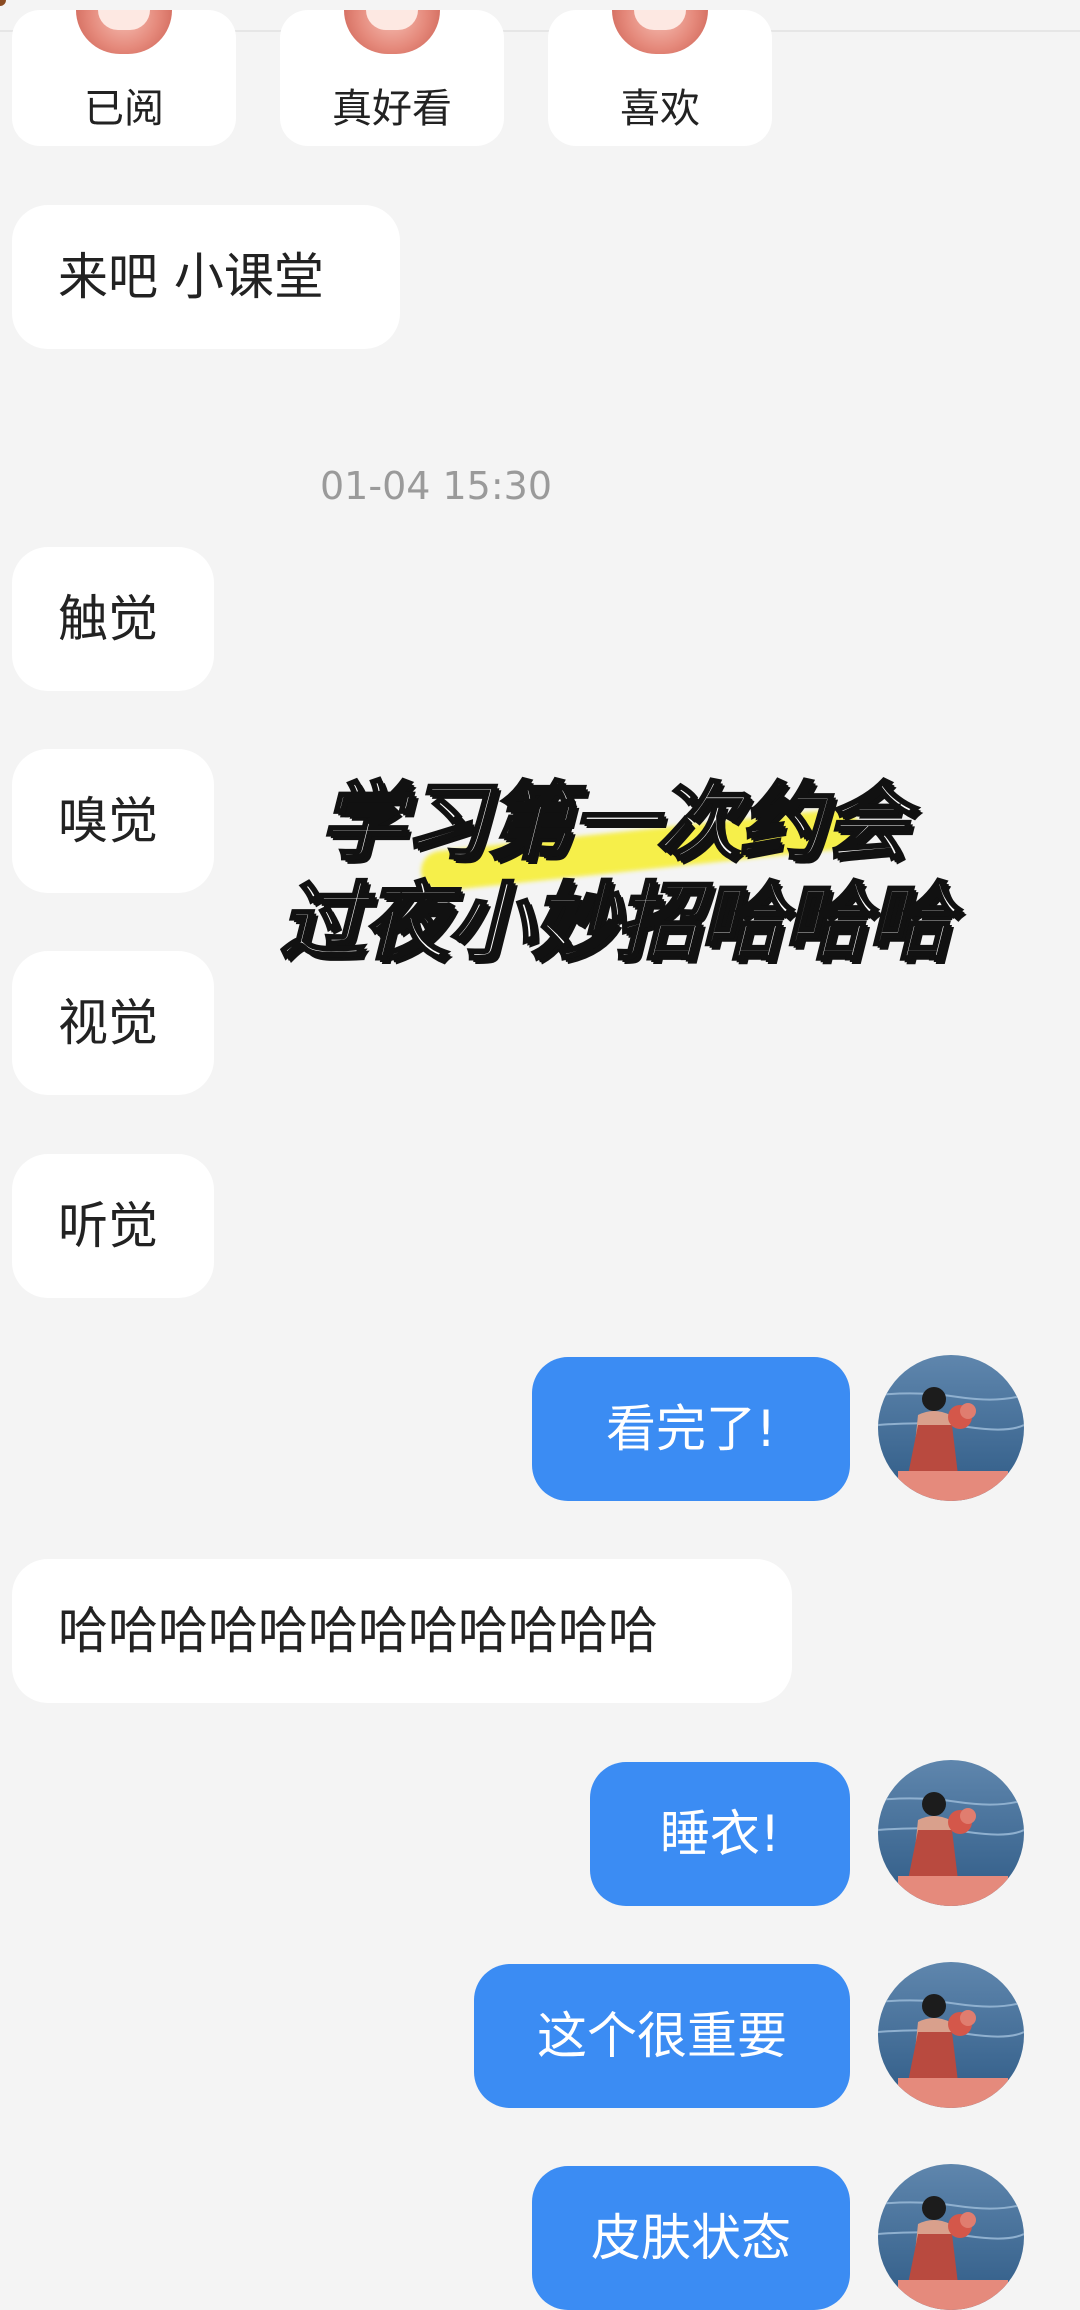 The height and width of the screenshot is (2310, 1080). Describe the element at coordinates (402, 1631) in the screenshot. I see `incoming-message: 哈哈哈哈哈哈哈哈哈哈哈哈` at that location.